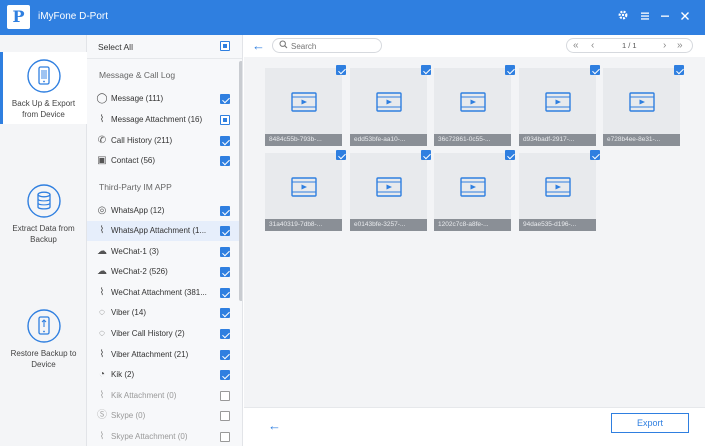  Describe the element at coordinates (240, 181) in the screenshot. I see `category-scrollbar` at that location.